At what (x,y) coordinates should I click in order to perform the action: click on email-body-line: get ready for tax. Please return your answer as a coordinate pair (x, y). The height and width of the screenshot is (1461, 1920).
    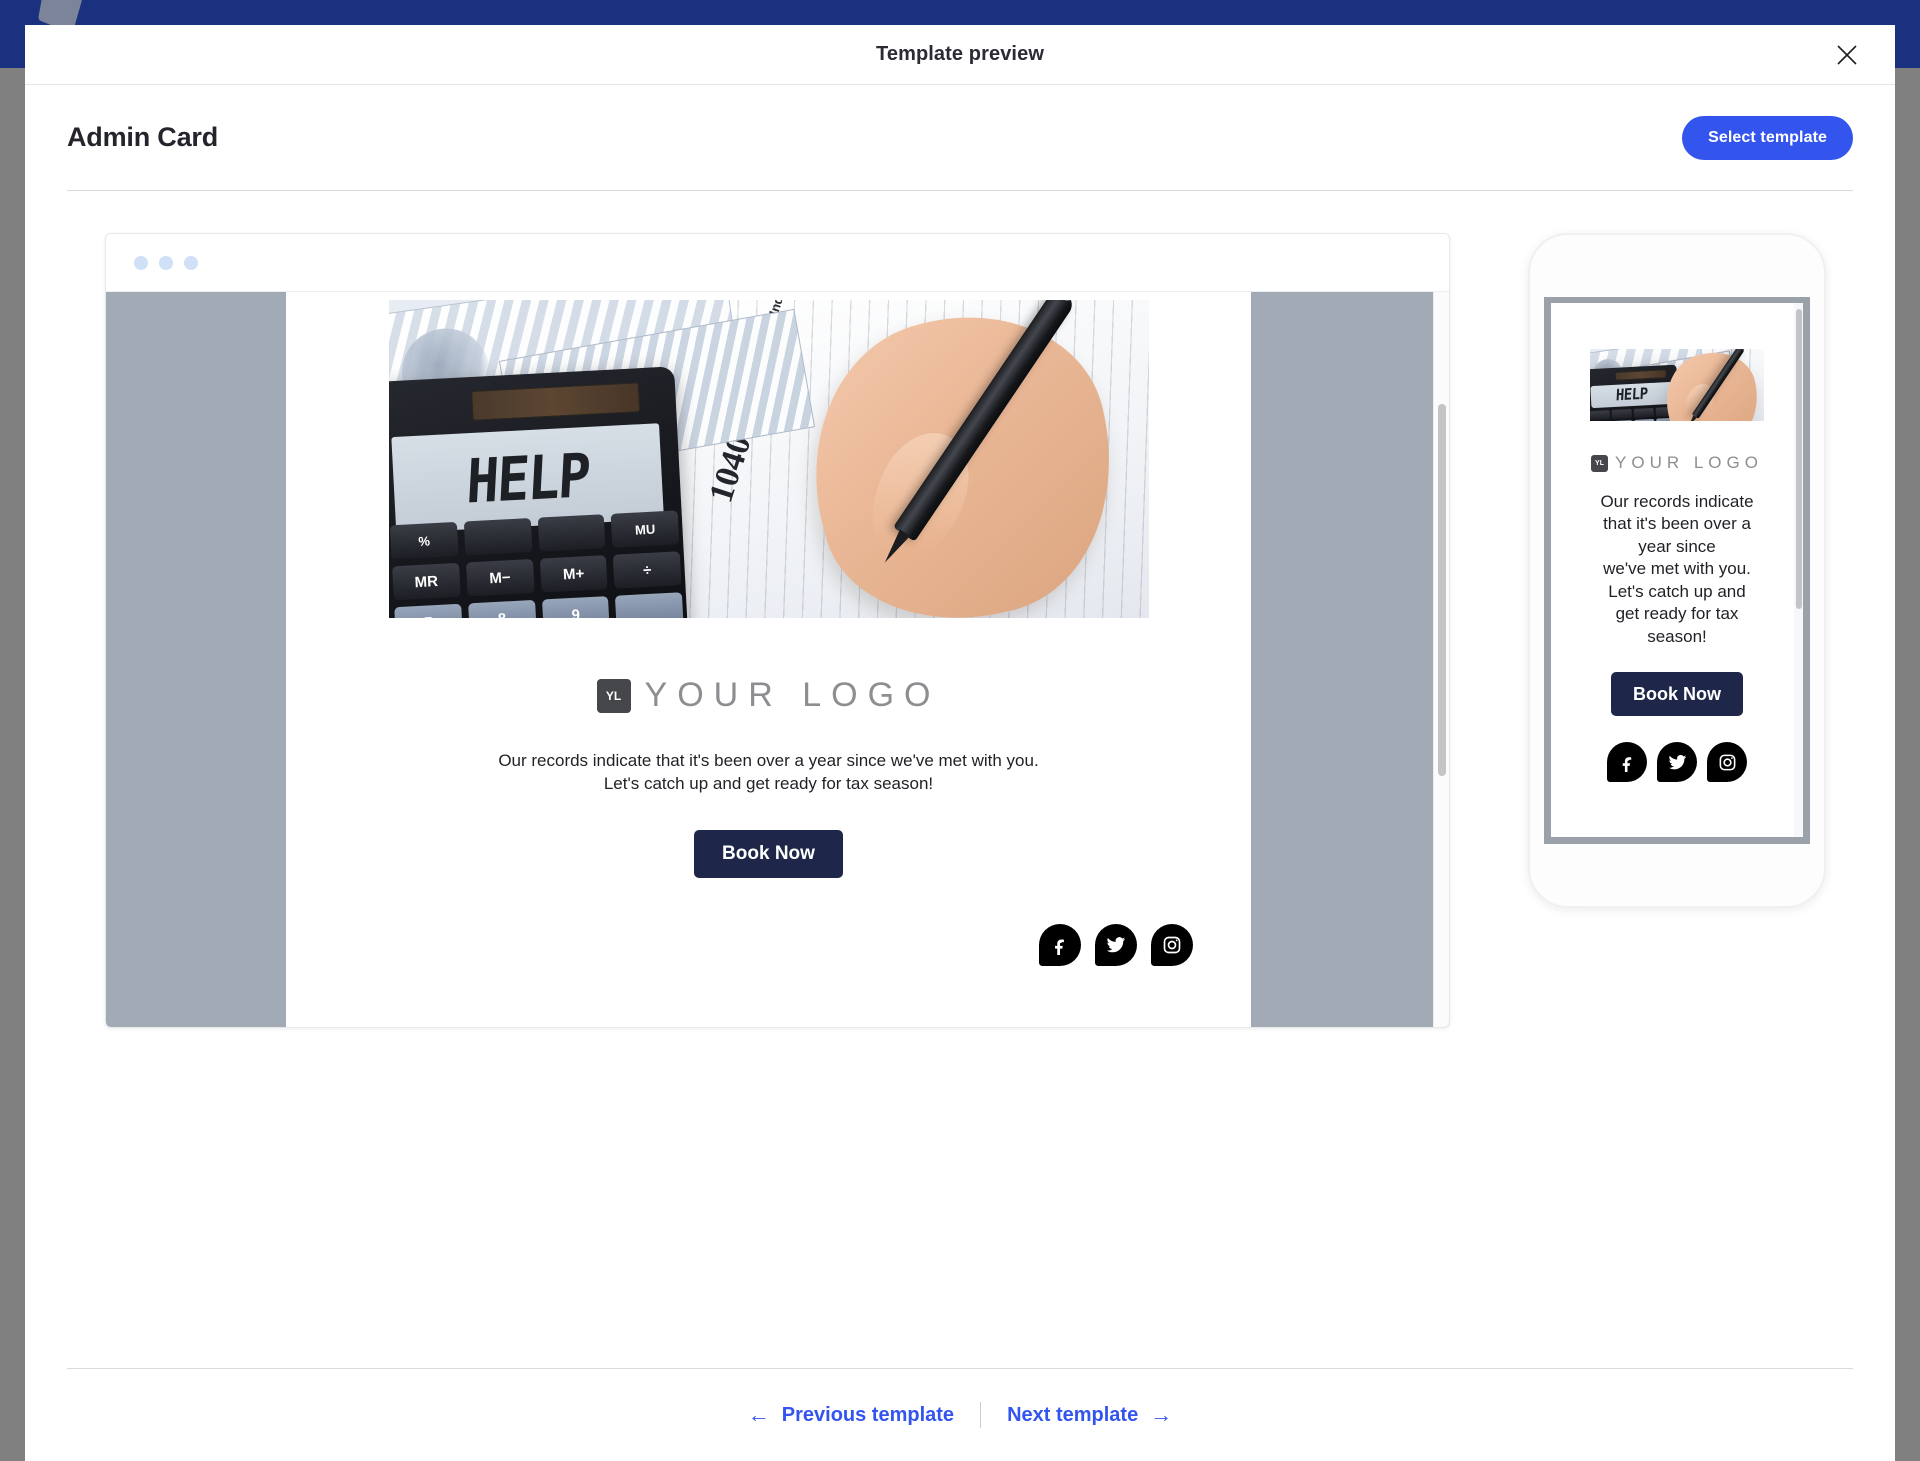
    Looking at the image, I should click on (1677, 614).